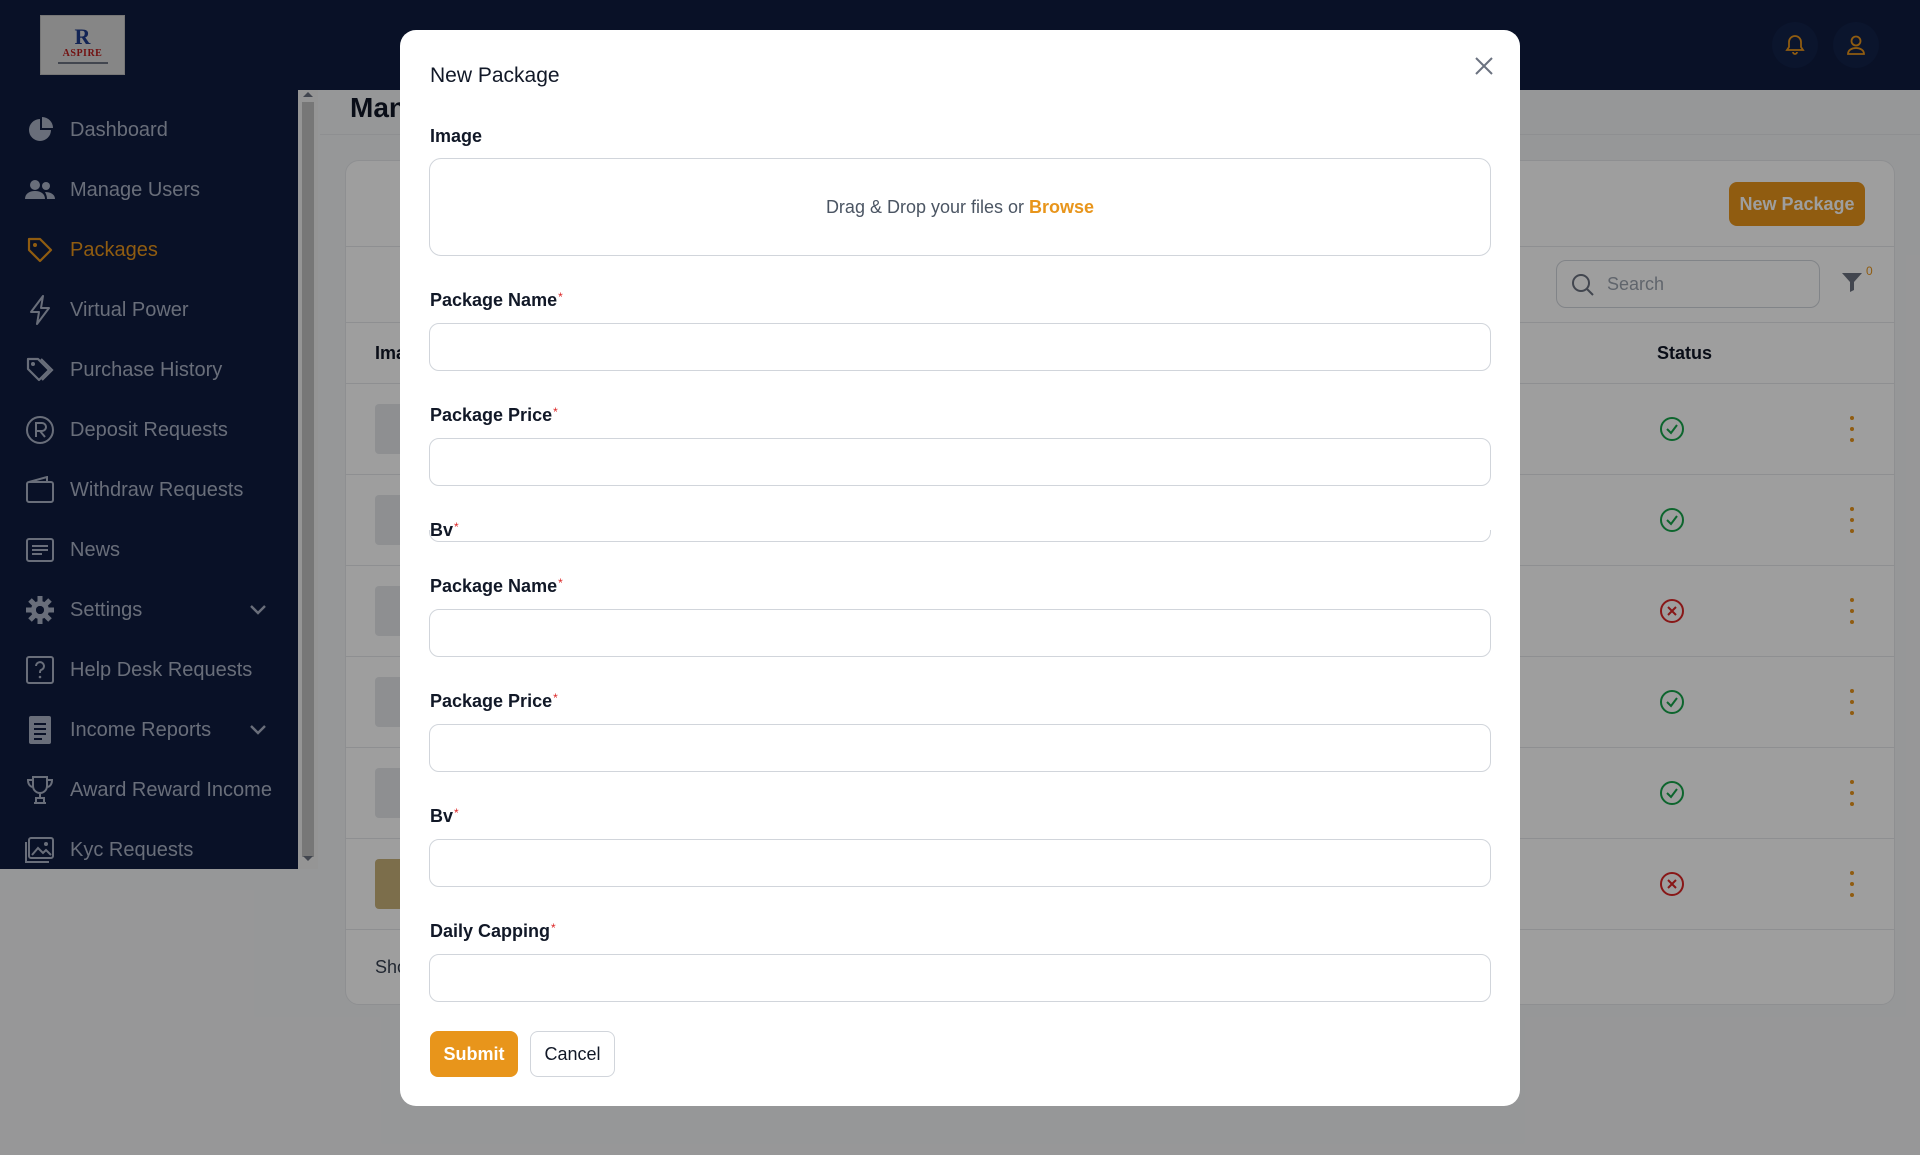  What do you see at coordinates (474, 1054) in the screenshot?
I see `submit-button: Submit` at bounding box center [474, 1054].